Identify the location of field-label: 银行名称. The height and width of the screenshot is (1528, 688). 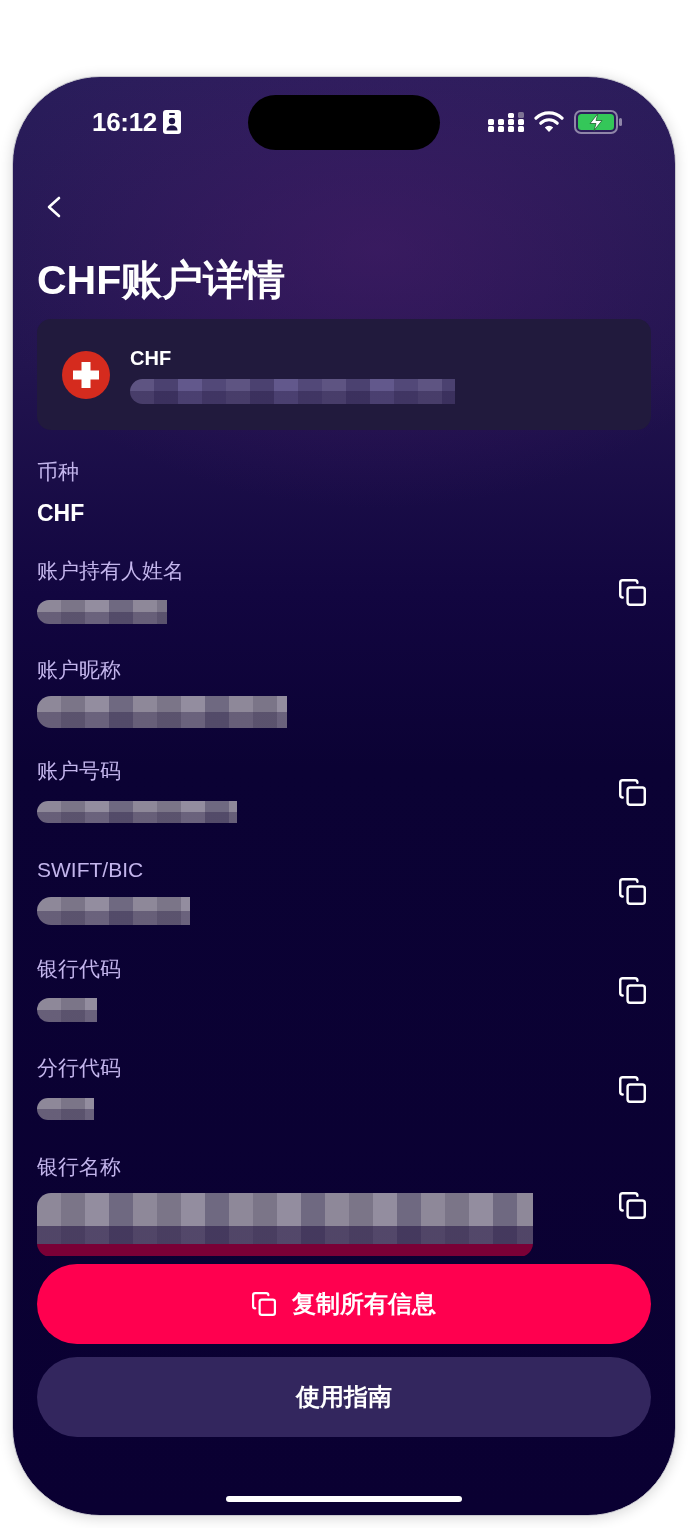
(79, 1167).